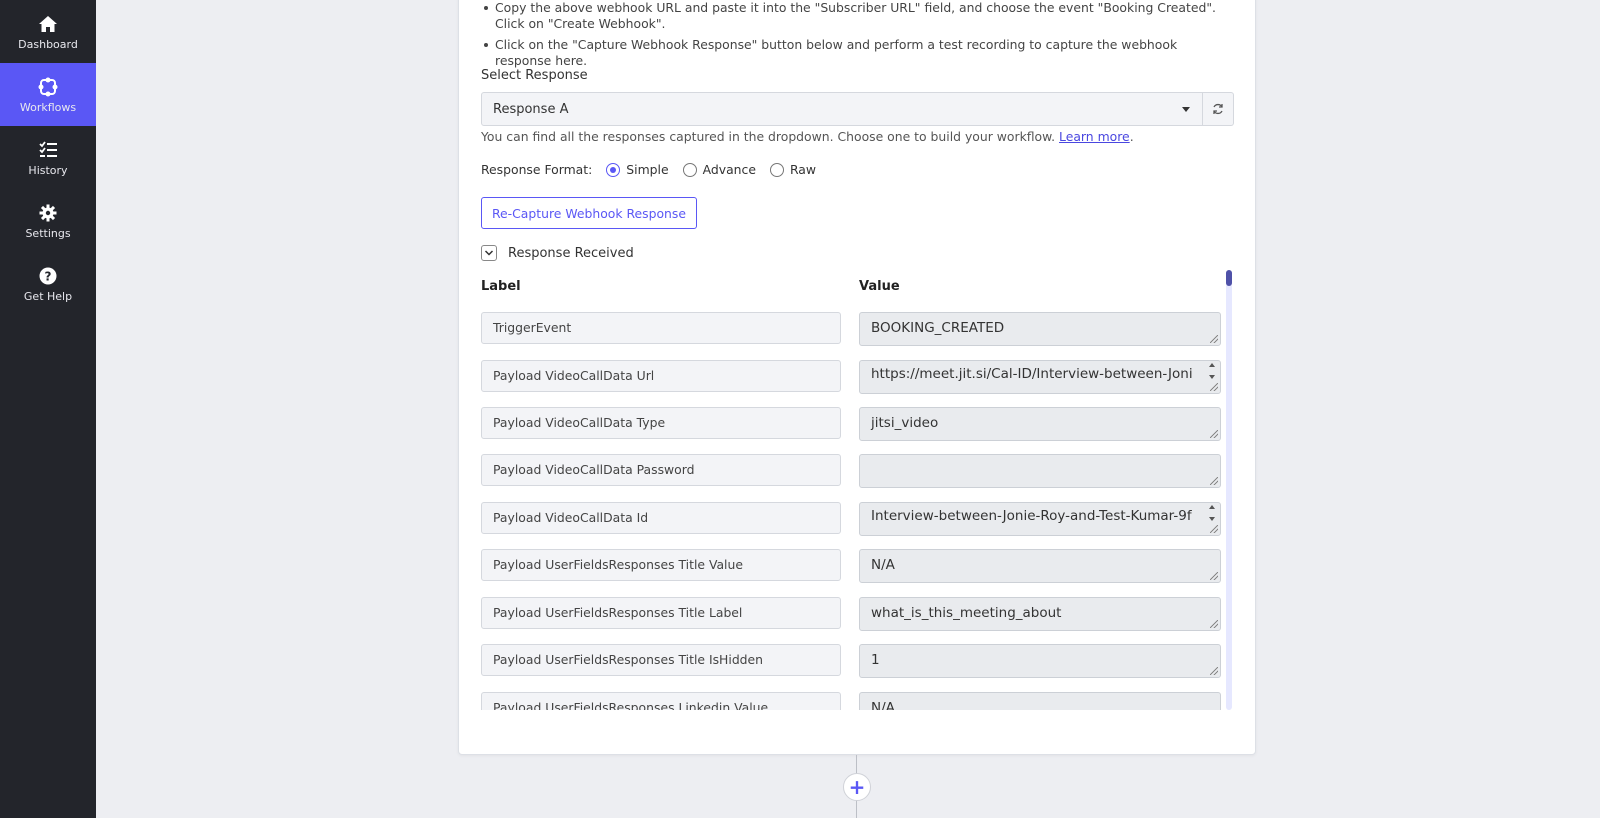  I want to click on field-label: Payload UserFieldsResponses Title Label, so click(661, 613).